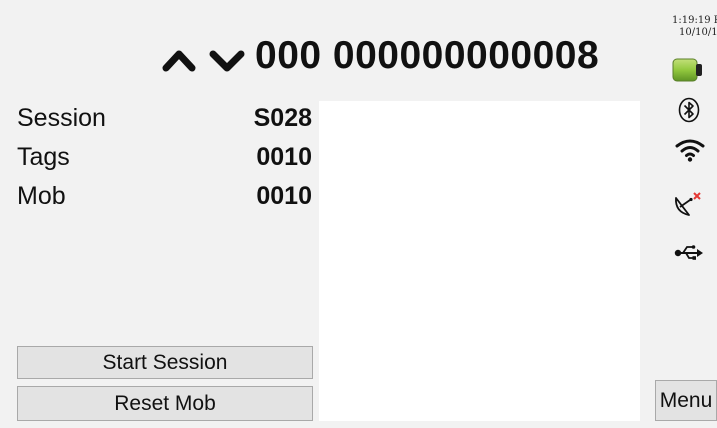 Image resolution: width=717 pixels, height=428 pixels. Describe the element at coordinates (165, 362) in the screenshot. I see `start-session-button: Start Session` at that location.